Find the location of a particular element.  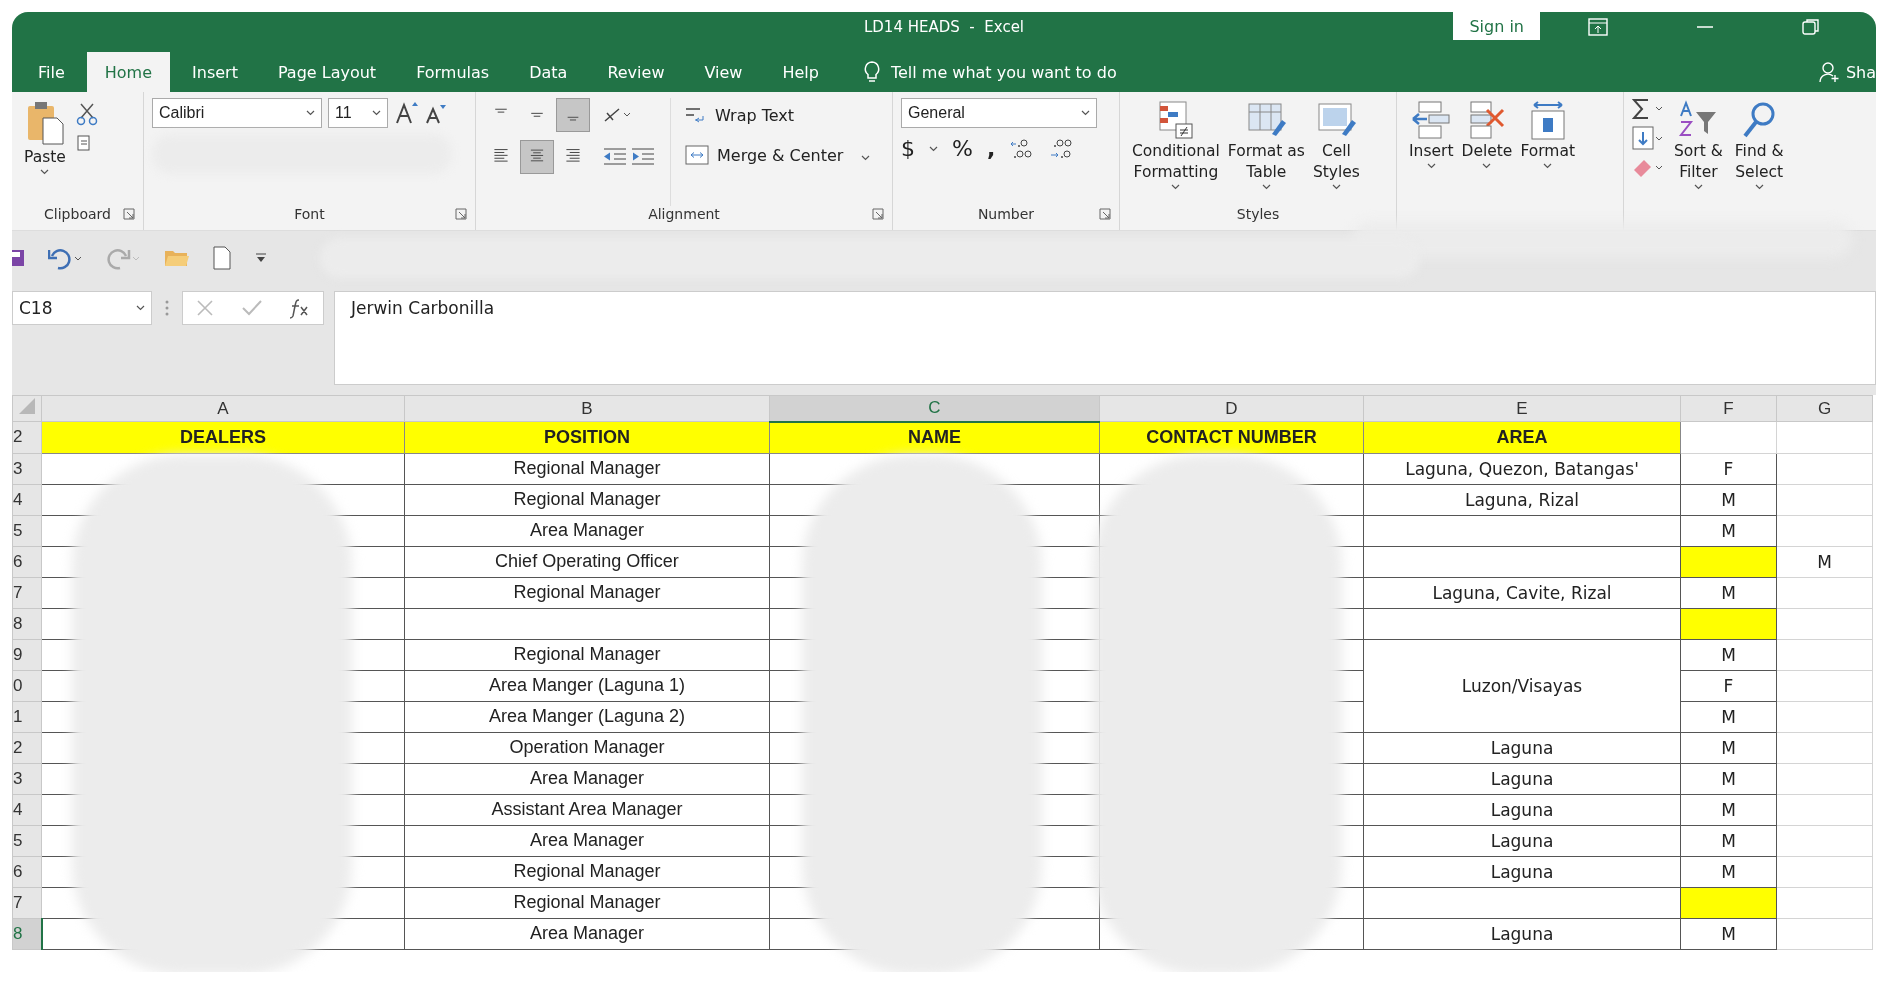

table-cell: Operation Manager is located at coordinates (587, 747).